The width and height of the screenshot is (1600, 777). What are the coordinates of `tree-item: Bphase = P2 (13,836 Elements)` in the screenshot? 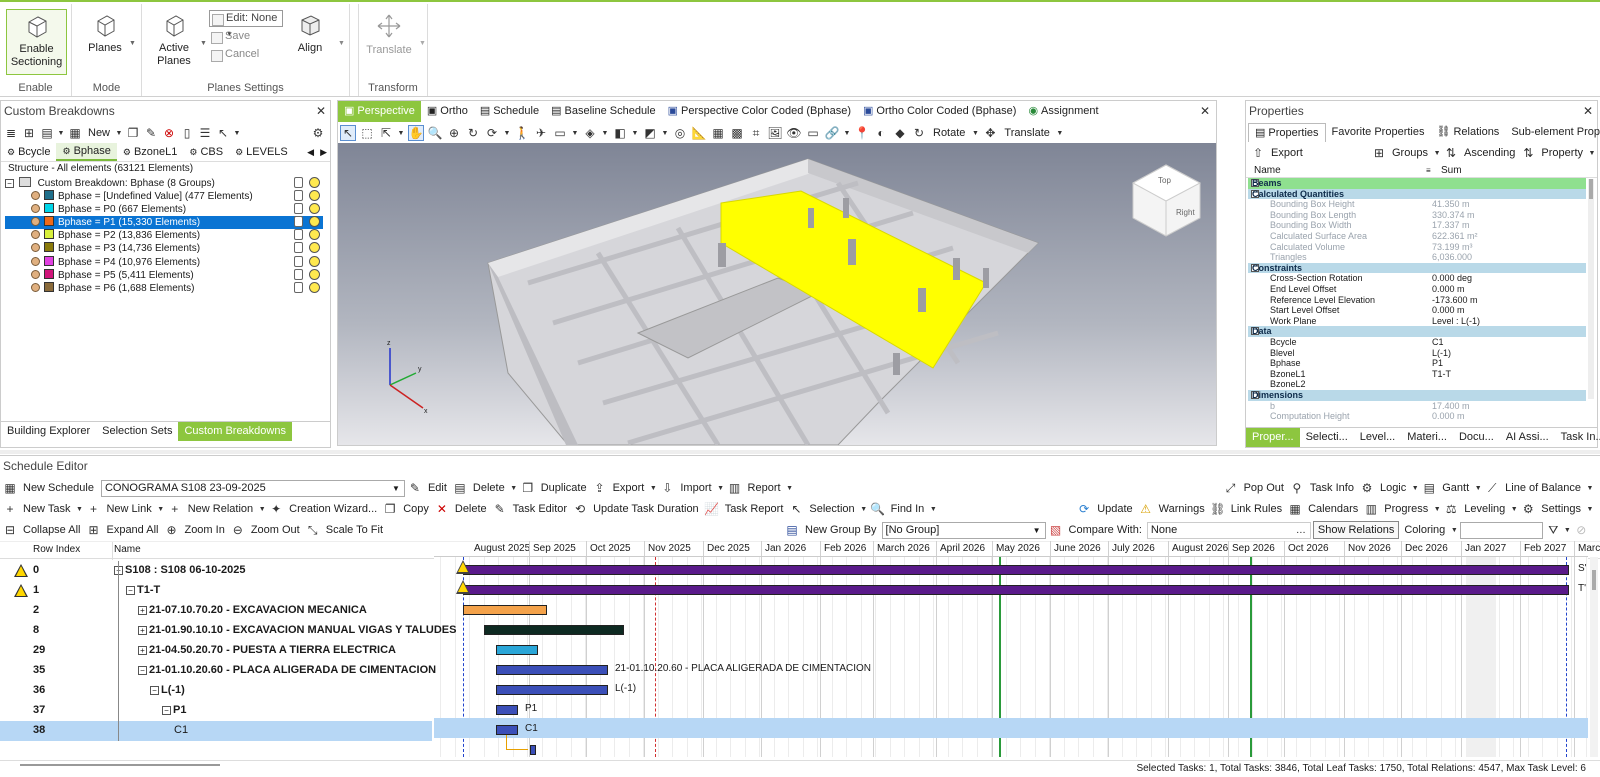 It's located at (164, 235).